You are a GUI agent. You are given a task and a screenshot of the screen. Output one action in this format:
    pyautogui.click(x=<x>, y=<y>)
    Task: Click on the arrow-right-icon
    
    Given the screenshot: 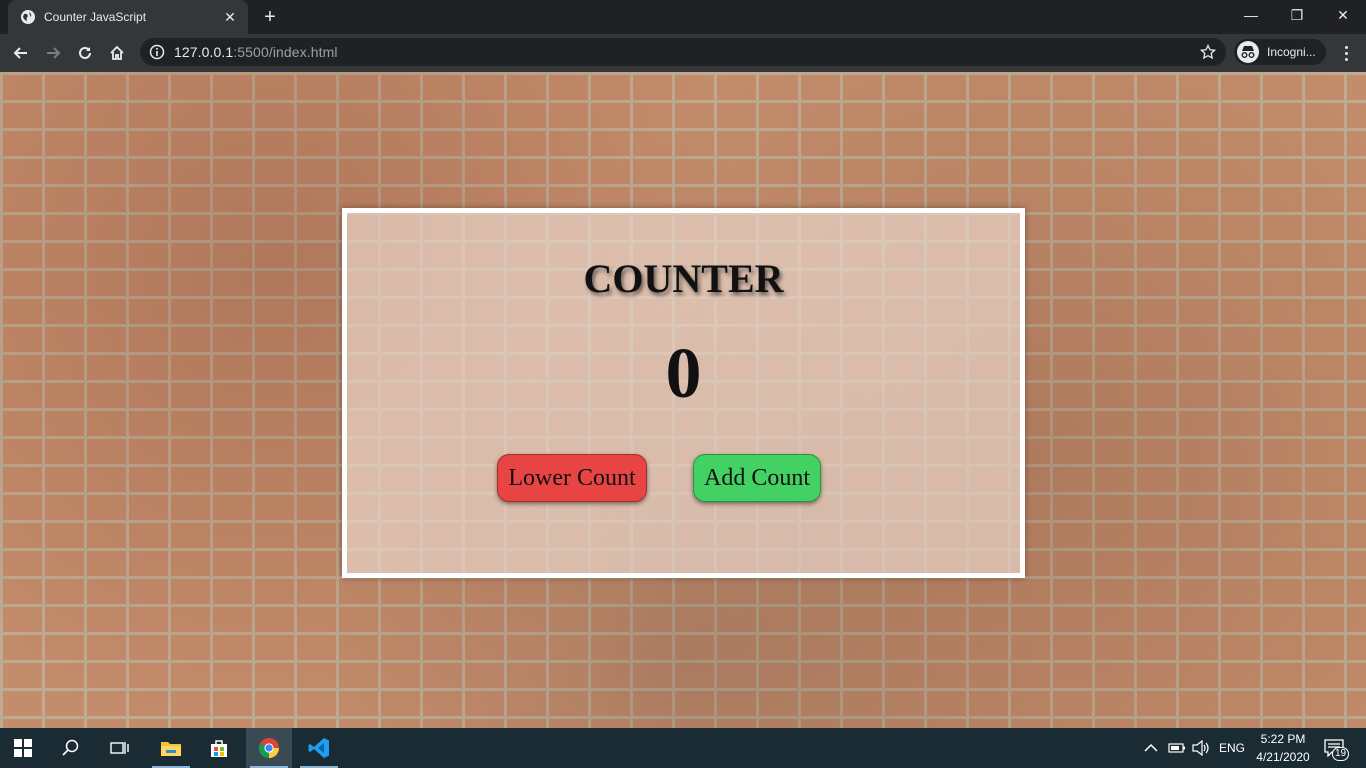 What is the action you would take?
    pyautogui.click(x=54, y=53)
    